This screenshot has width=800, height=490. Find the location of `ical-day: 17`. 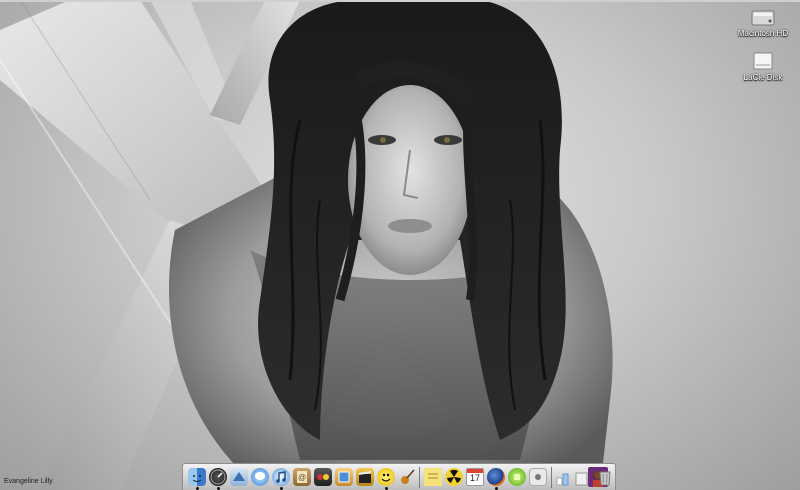

ical-day: 17 is located at coordinates (474, 478).